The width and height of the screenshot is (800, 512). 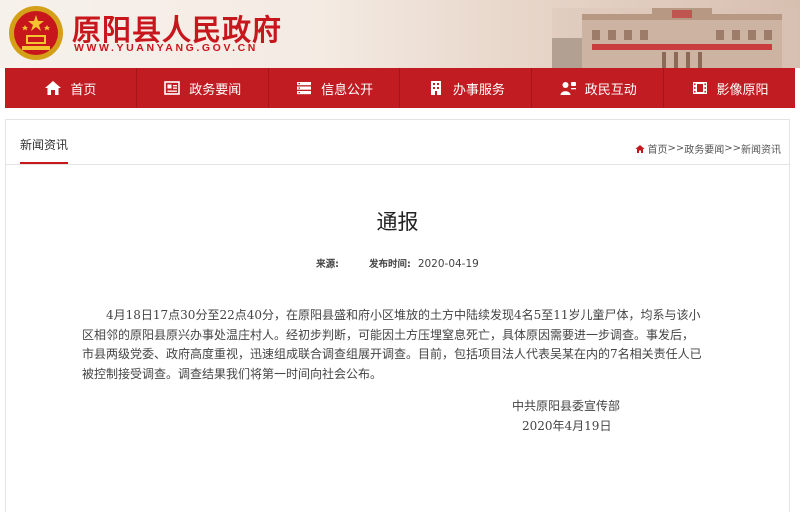 I want to click on nav-item-label: 办事服务, so click(x=478, y=90).